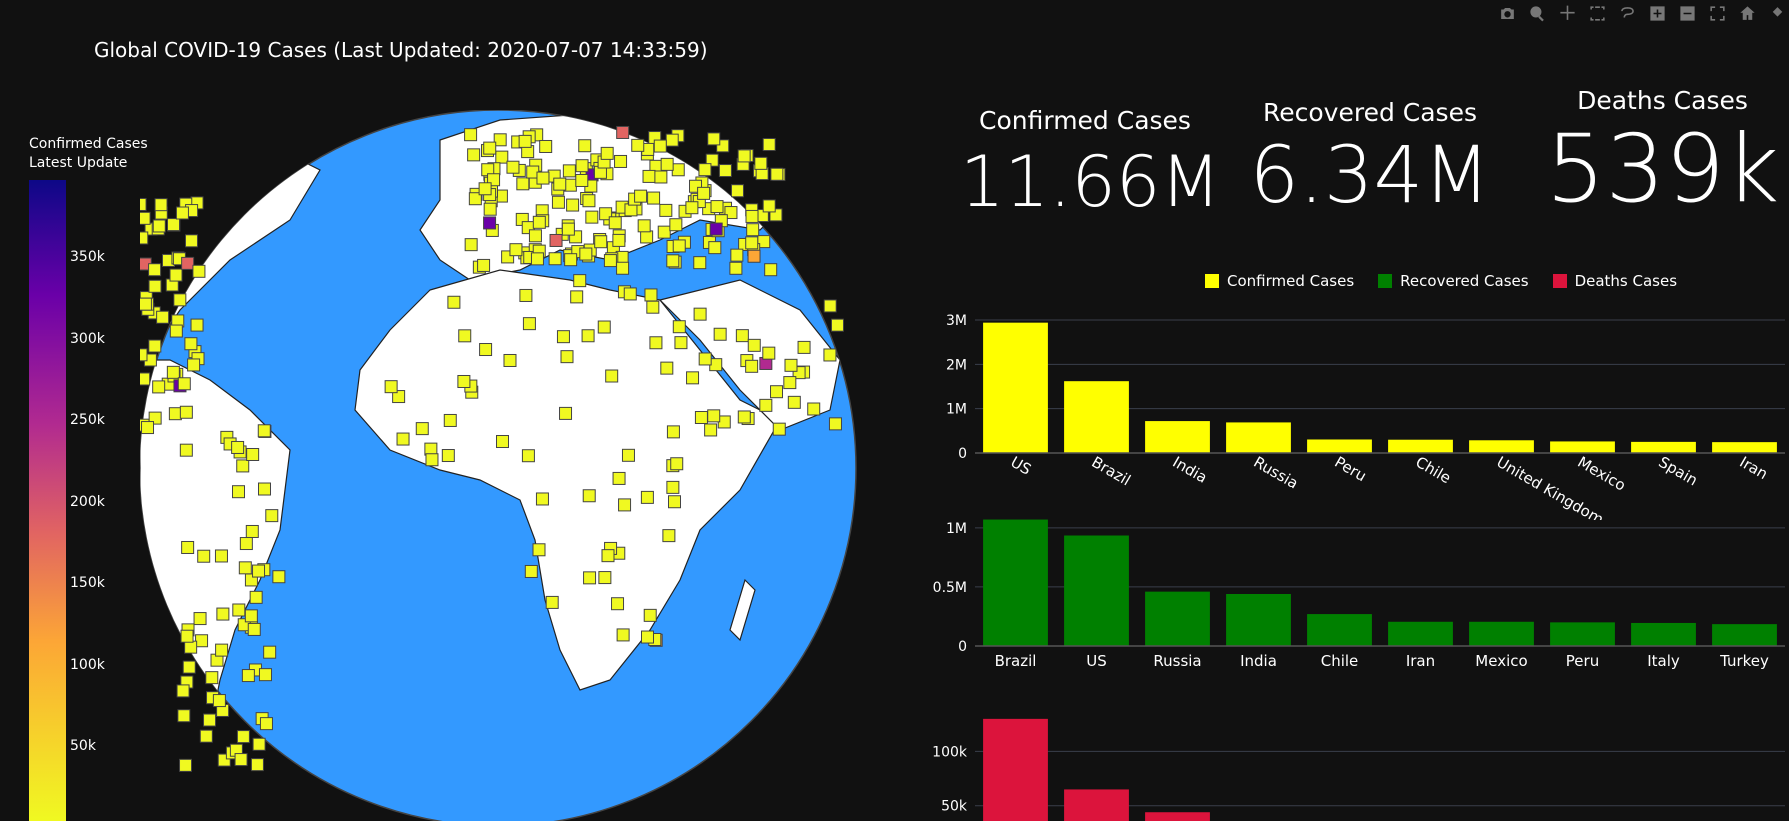  I want to click on pan-button, so click(1567, 13).